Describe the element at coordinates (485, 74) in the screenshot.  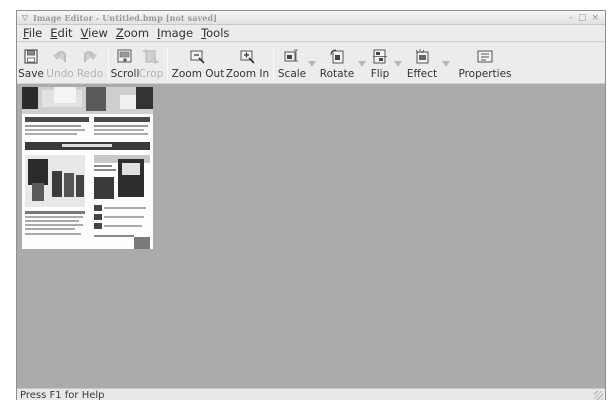
I see `properties-label: Properties` at that location.